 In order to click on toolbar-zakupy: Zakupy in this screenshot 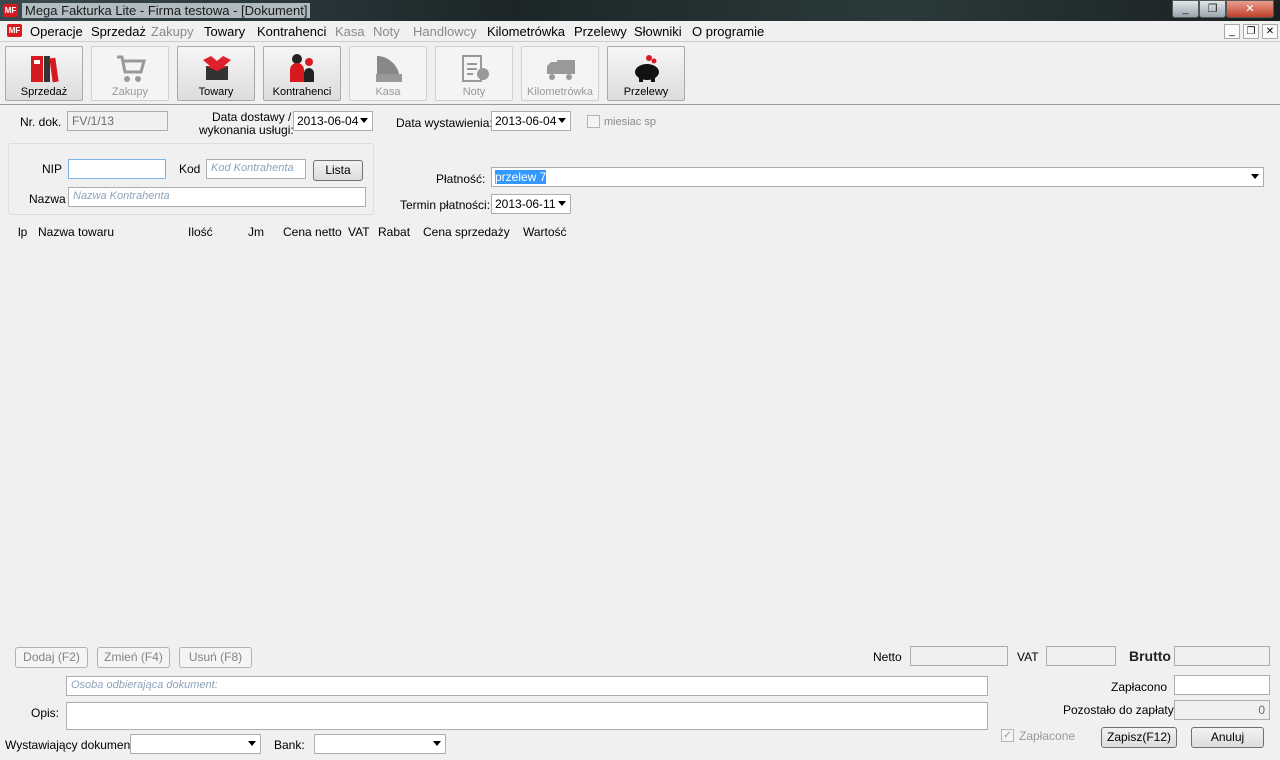, I will do `click(130, 73)`.